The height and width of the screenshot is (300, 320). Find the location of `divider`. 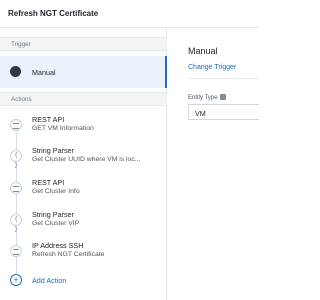

divider is located at coordinates (223, 78).